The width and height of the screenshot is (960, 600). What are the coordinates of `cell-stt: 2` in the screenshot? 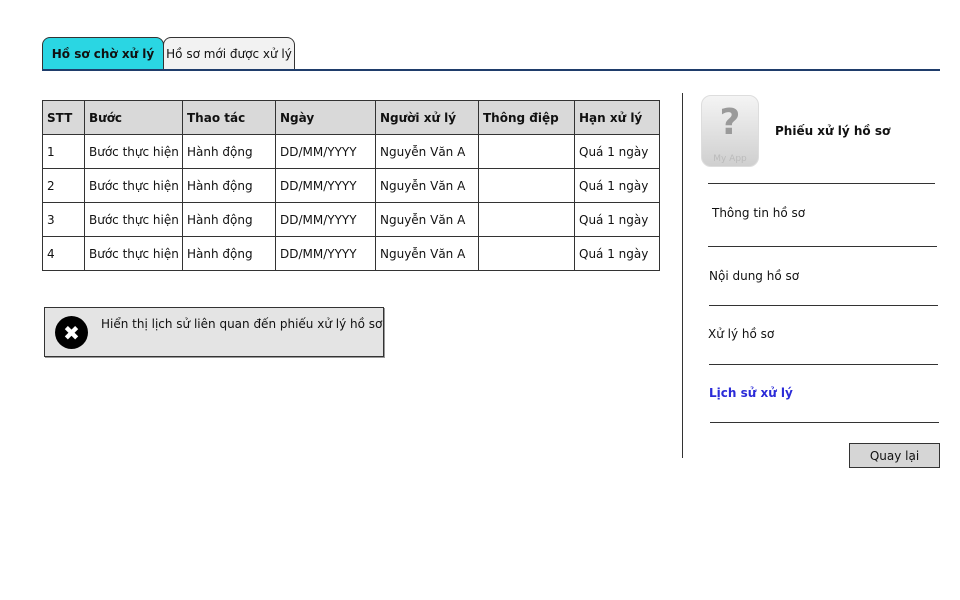 It's located at (63, 185).